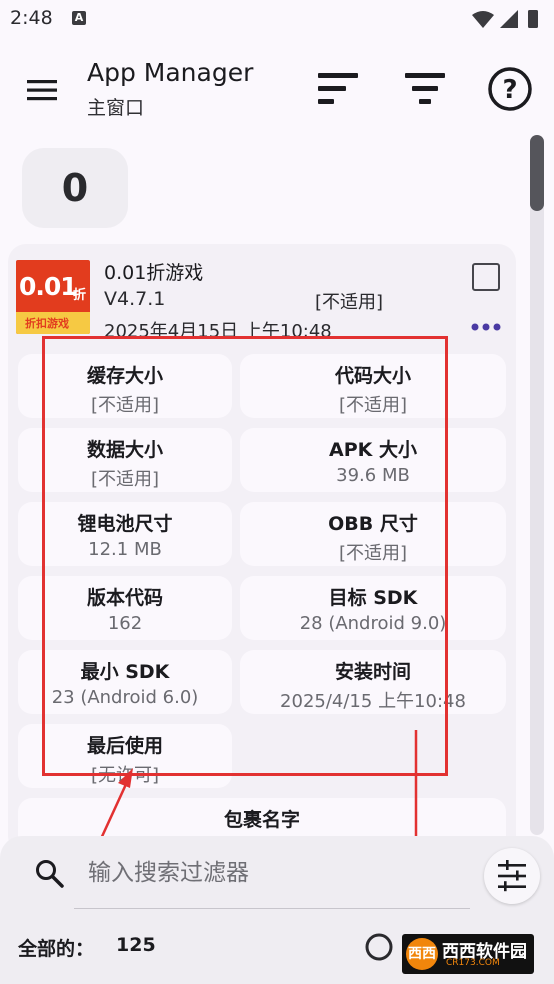 This screenshot has width=554, height=984. What do you see at coordinates (136, 945) in the screenshot?
I see `total-count: 125` at bounding box center [136, 945].